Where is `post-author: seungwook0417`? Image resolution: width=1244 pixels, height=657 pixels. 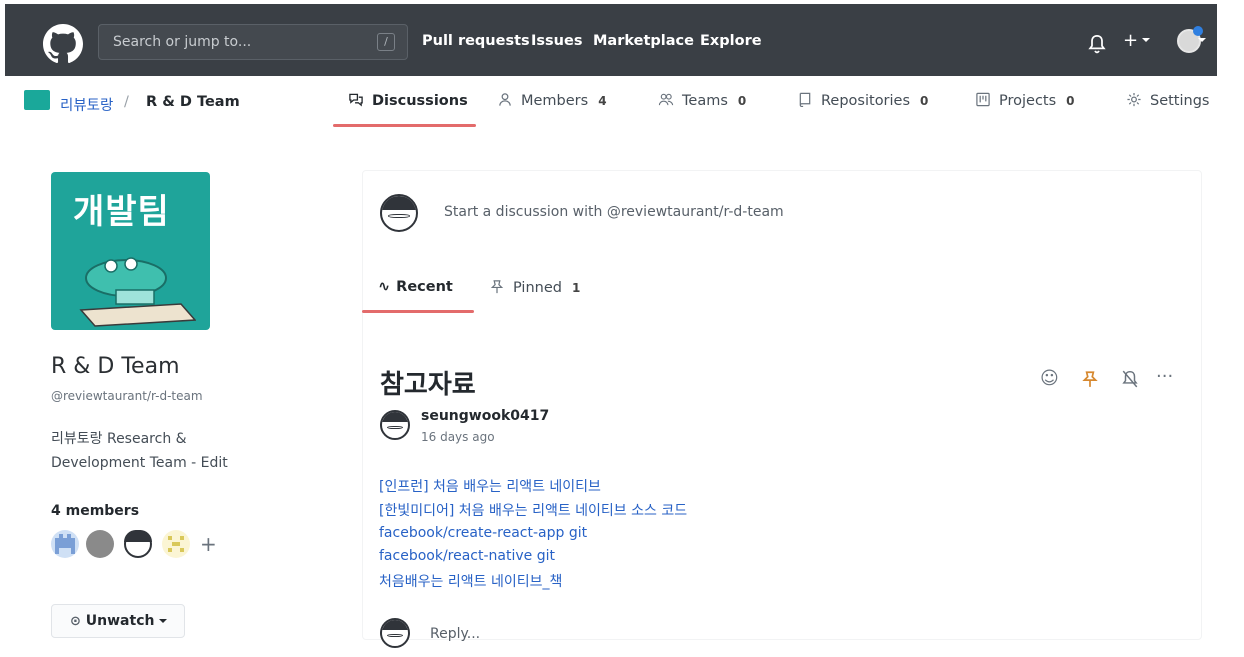 post-author: seungwook0417 is located at coordinates (485, 416).